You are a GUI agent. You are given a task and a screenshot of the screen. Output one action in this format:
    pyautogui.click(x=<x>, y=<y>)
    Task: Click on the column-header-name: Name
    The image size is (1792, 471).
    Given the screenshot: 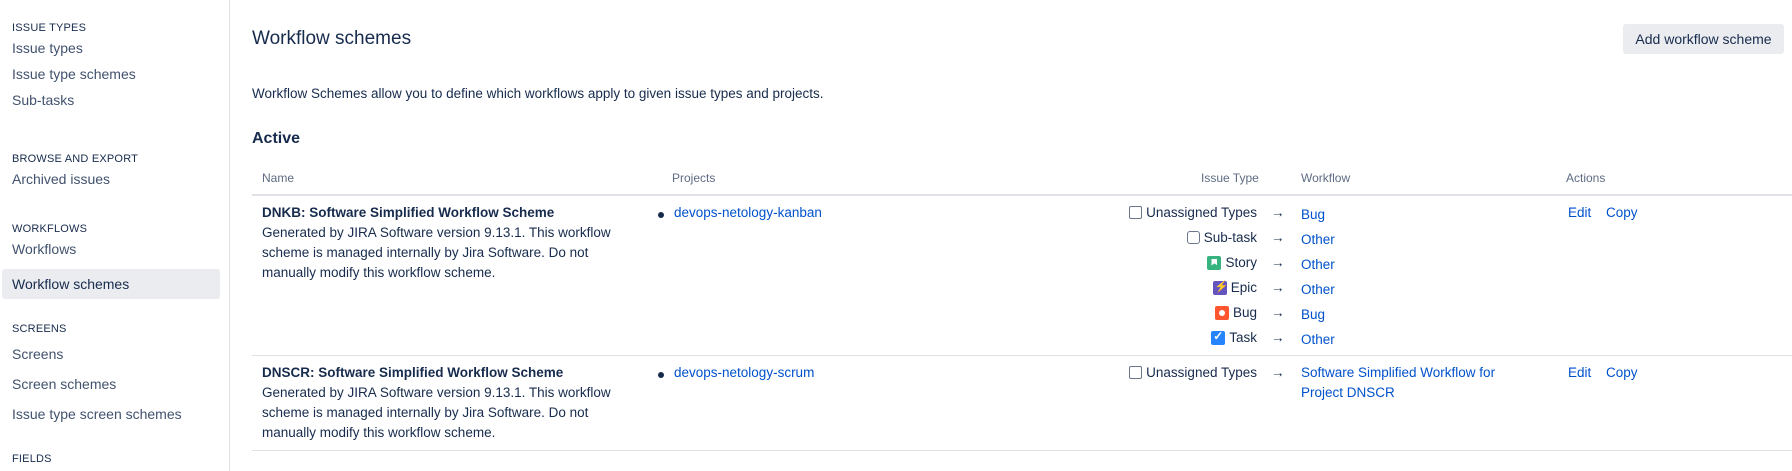 What is the action you would take?
    pyautogui.click(x=278, y=178)
    